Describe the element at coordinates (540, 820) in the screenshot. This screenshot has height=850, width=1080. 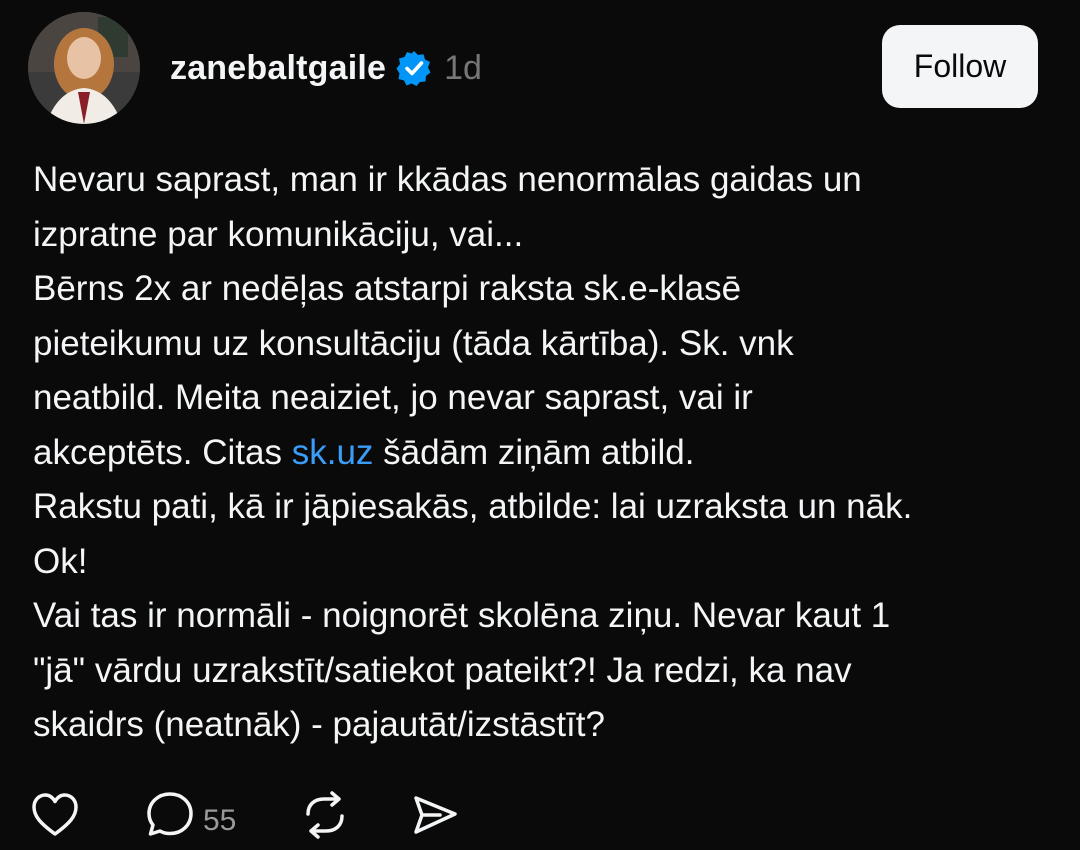
I see `post-actions: 55` at that location.